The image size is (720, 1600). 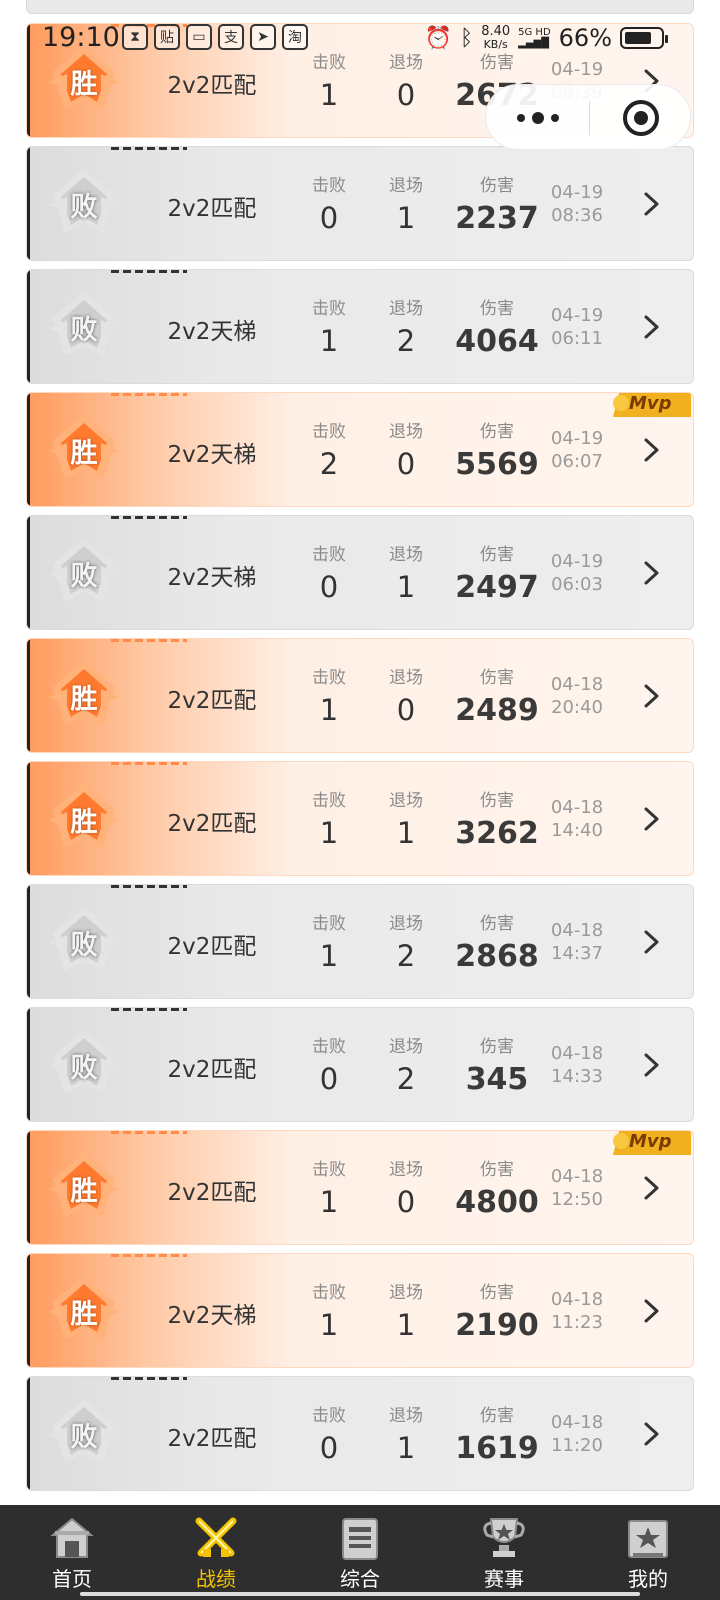 I want to click on close-miniprogram-button, so click(x=641, y=118).